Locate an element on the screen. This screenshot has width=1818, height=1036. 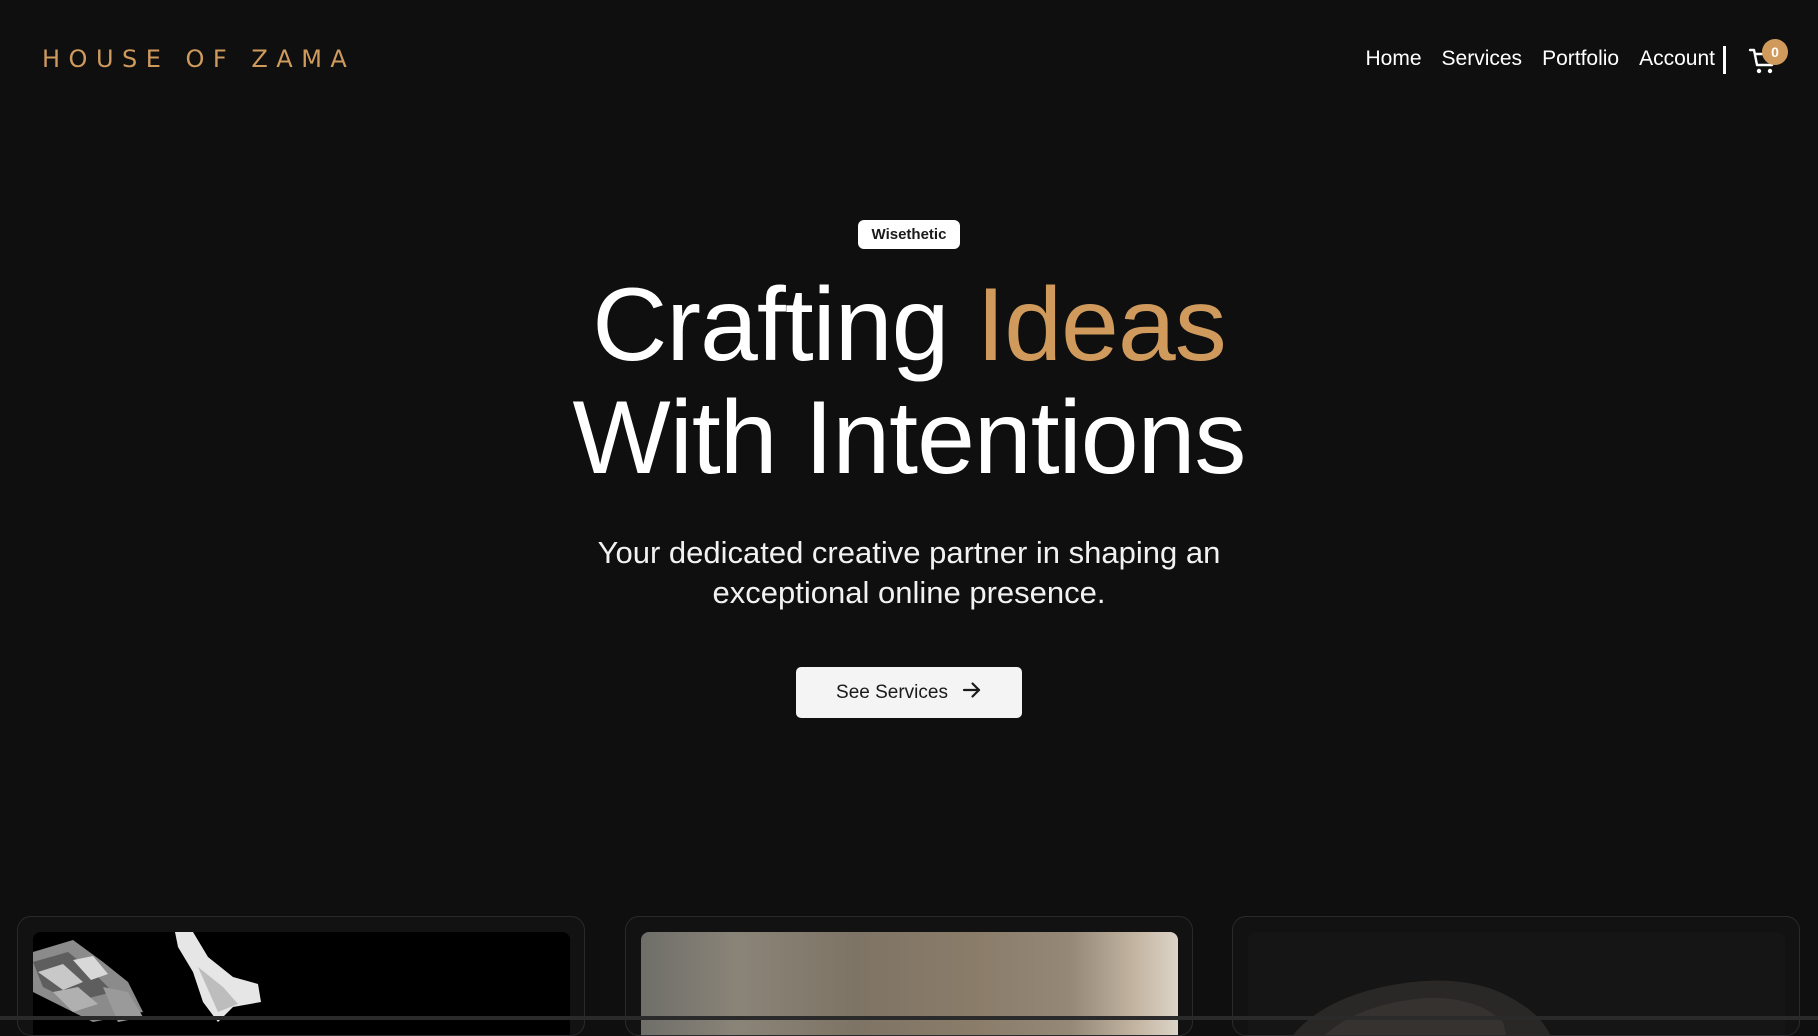
bottom-divider is located at coordinates (909, 1018).